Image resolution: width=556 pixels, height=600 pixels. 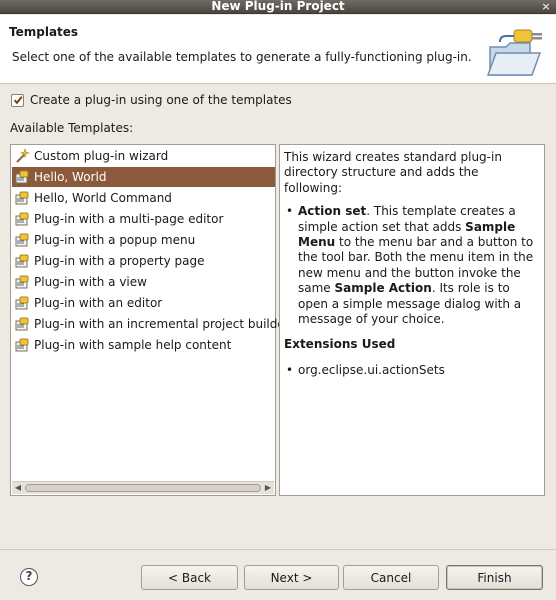 I want to click on list-item: Hello, World, so click(x=143, y=177).